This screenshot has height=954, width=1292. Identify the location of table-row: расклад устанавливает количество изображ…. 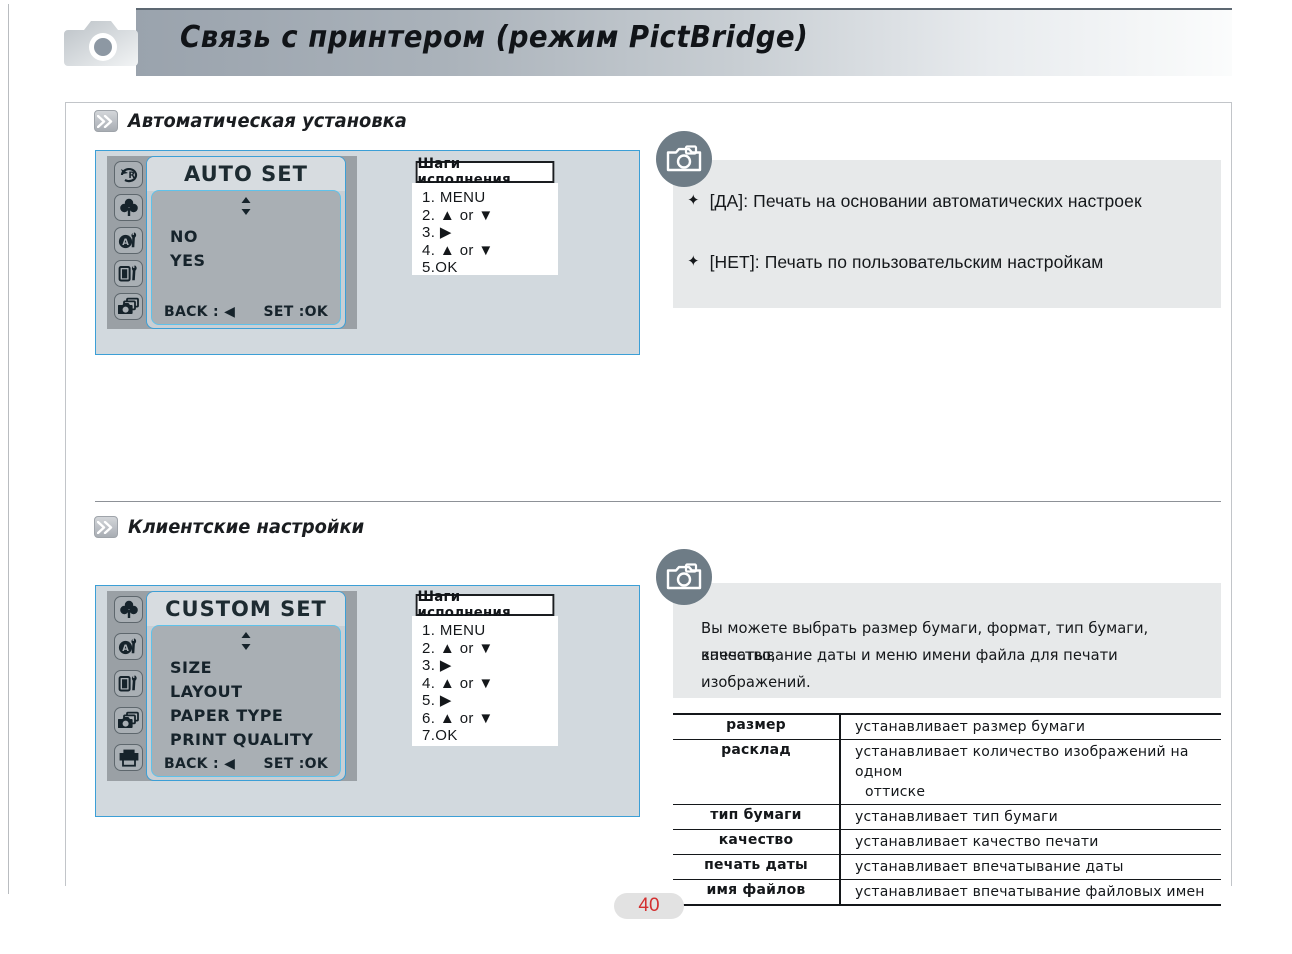
(947, 772).